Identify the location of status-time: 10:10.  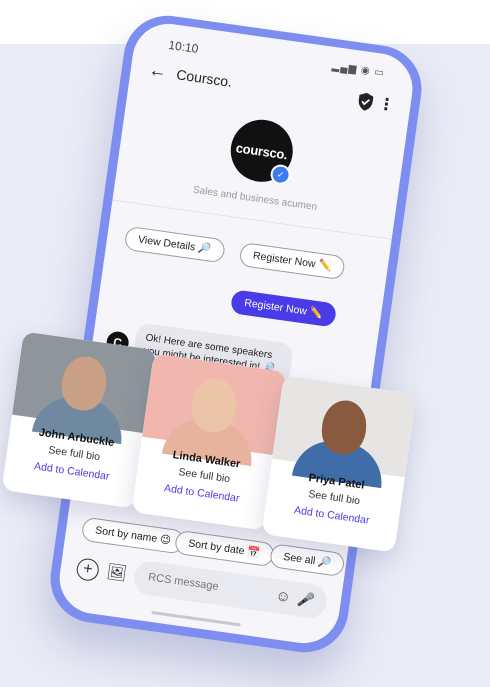
(183, 46).